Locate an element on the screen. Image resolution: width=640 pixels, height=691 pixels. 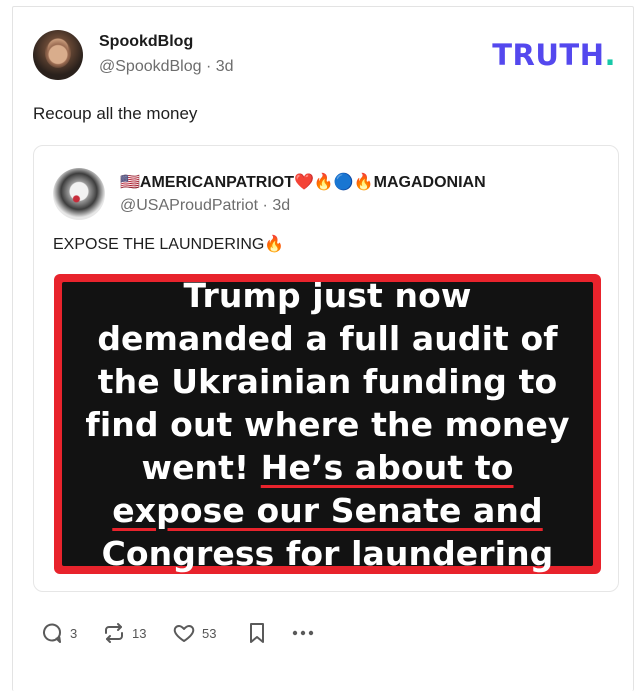
bookmark-icon is located at coordinates (257, 633).